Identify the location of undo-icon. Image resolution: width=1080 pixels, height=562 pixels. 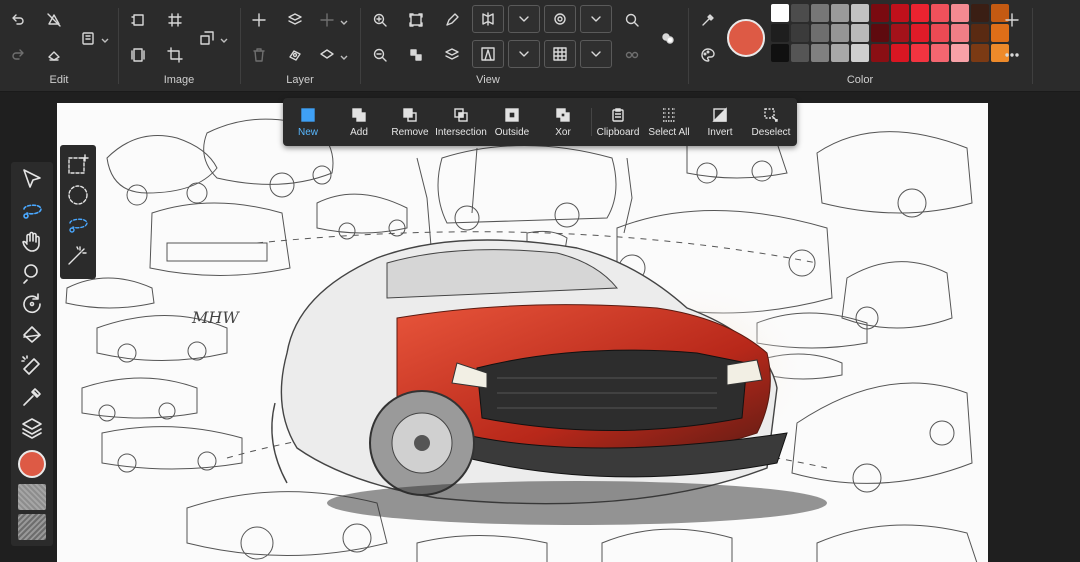
(18, 20).